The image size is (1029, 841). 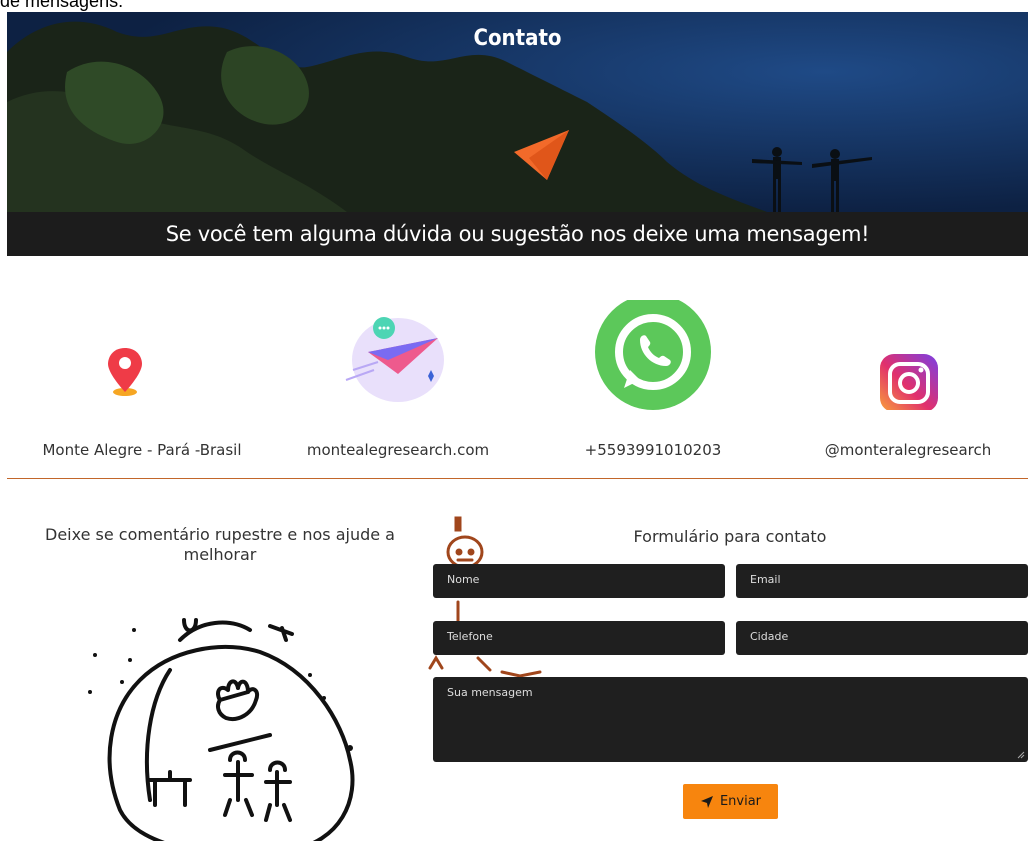 What do you see at coordinates (470, 636) in the screenshot?
I see `phone-placeholder: Telefone` at bounding box center [470, 636].